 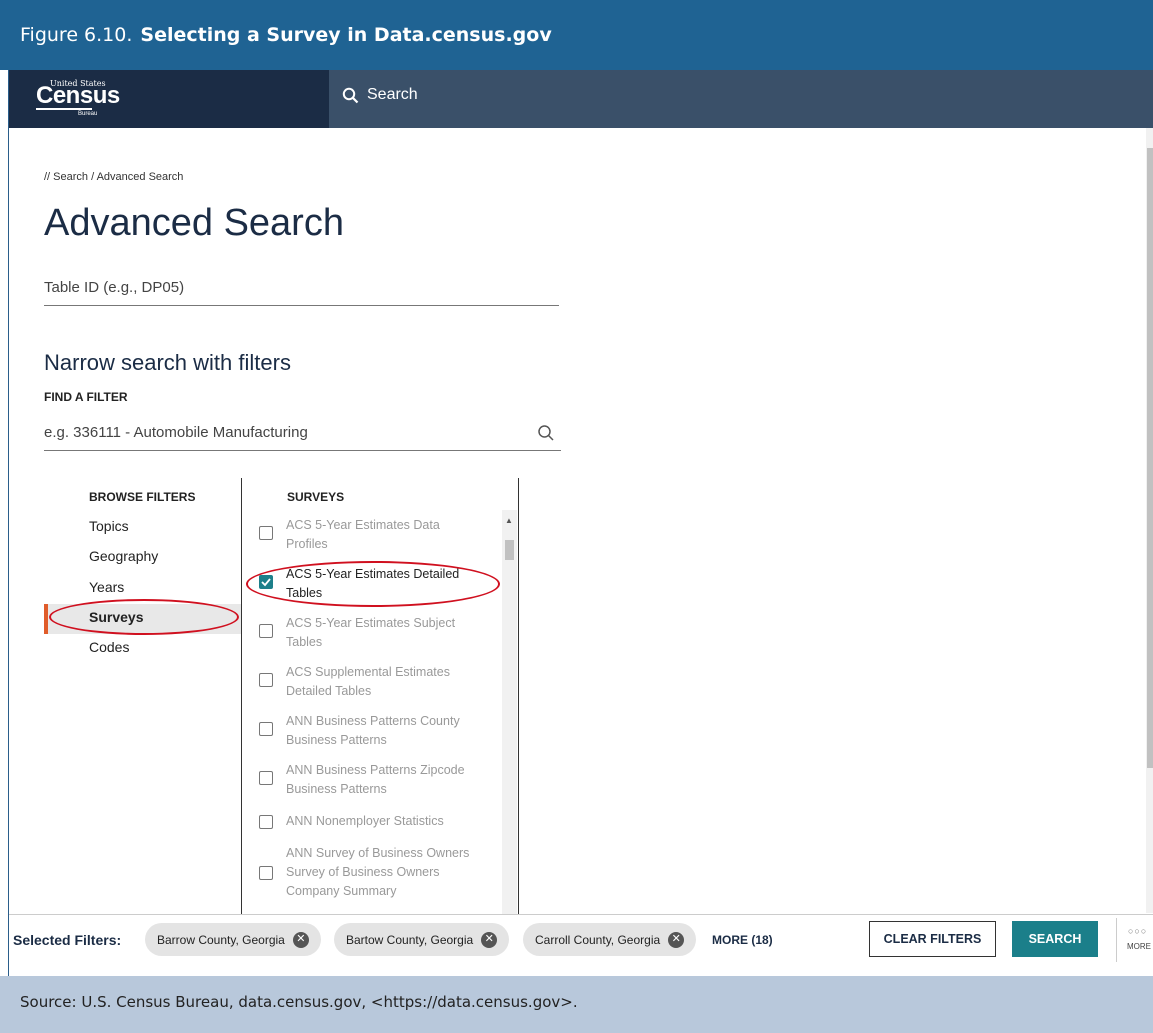 I want to click on survey-label: ACS 5-Year Estimates Data Profiles, so click(x=363, y=534).